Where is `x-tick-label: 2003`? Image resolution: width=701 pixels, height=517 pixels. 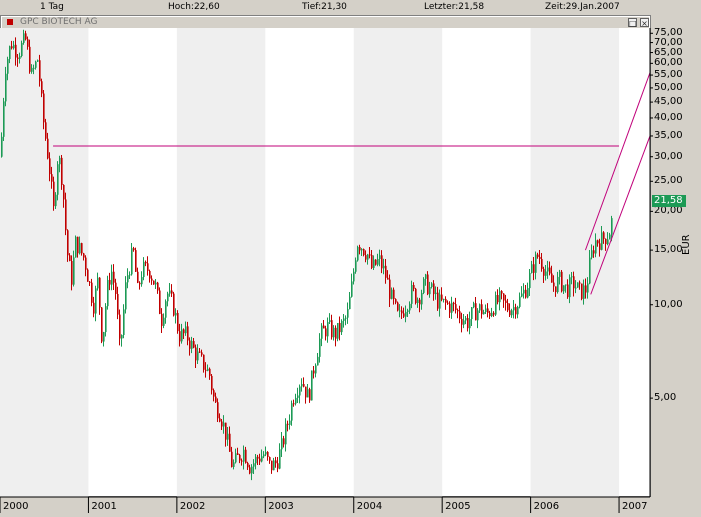
x-tick-label: 2003 is located at coordinates (281, 506).